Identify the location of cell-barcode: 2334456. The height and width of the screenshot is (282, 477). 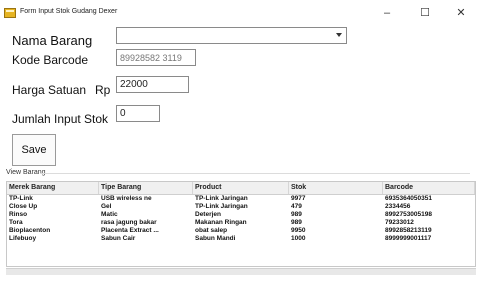
(398, 206).